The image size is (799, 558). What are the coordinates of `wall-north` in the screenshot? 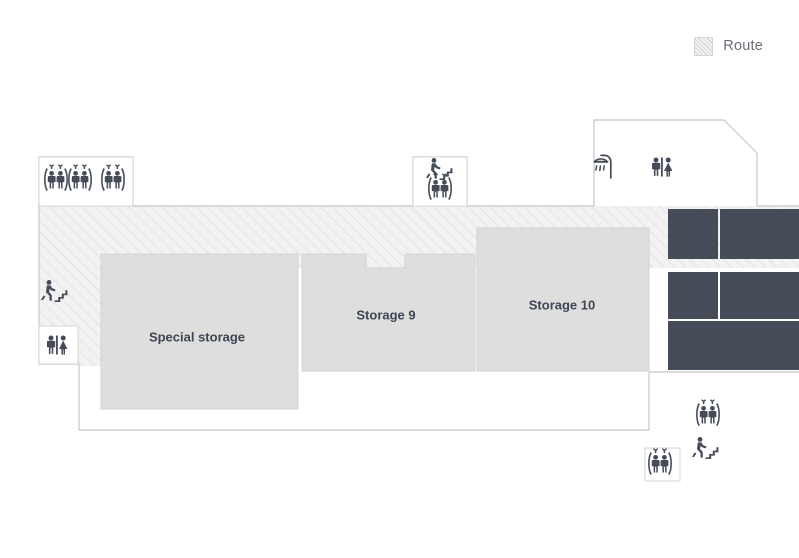 It's located at (398, 163).